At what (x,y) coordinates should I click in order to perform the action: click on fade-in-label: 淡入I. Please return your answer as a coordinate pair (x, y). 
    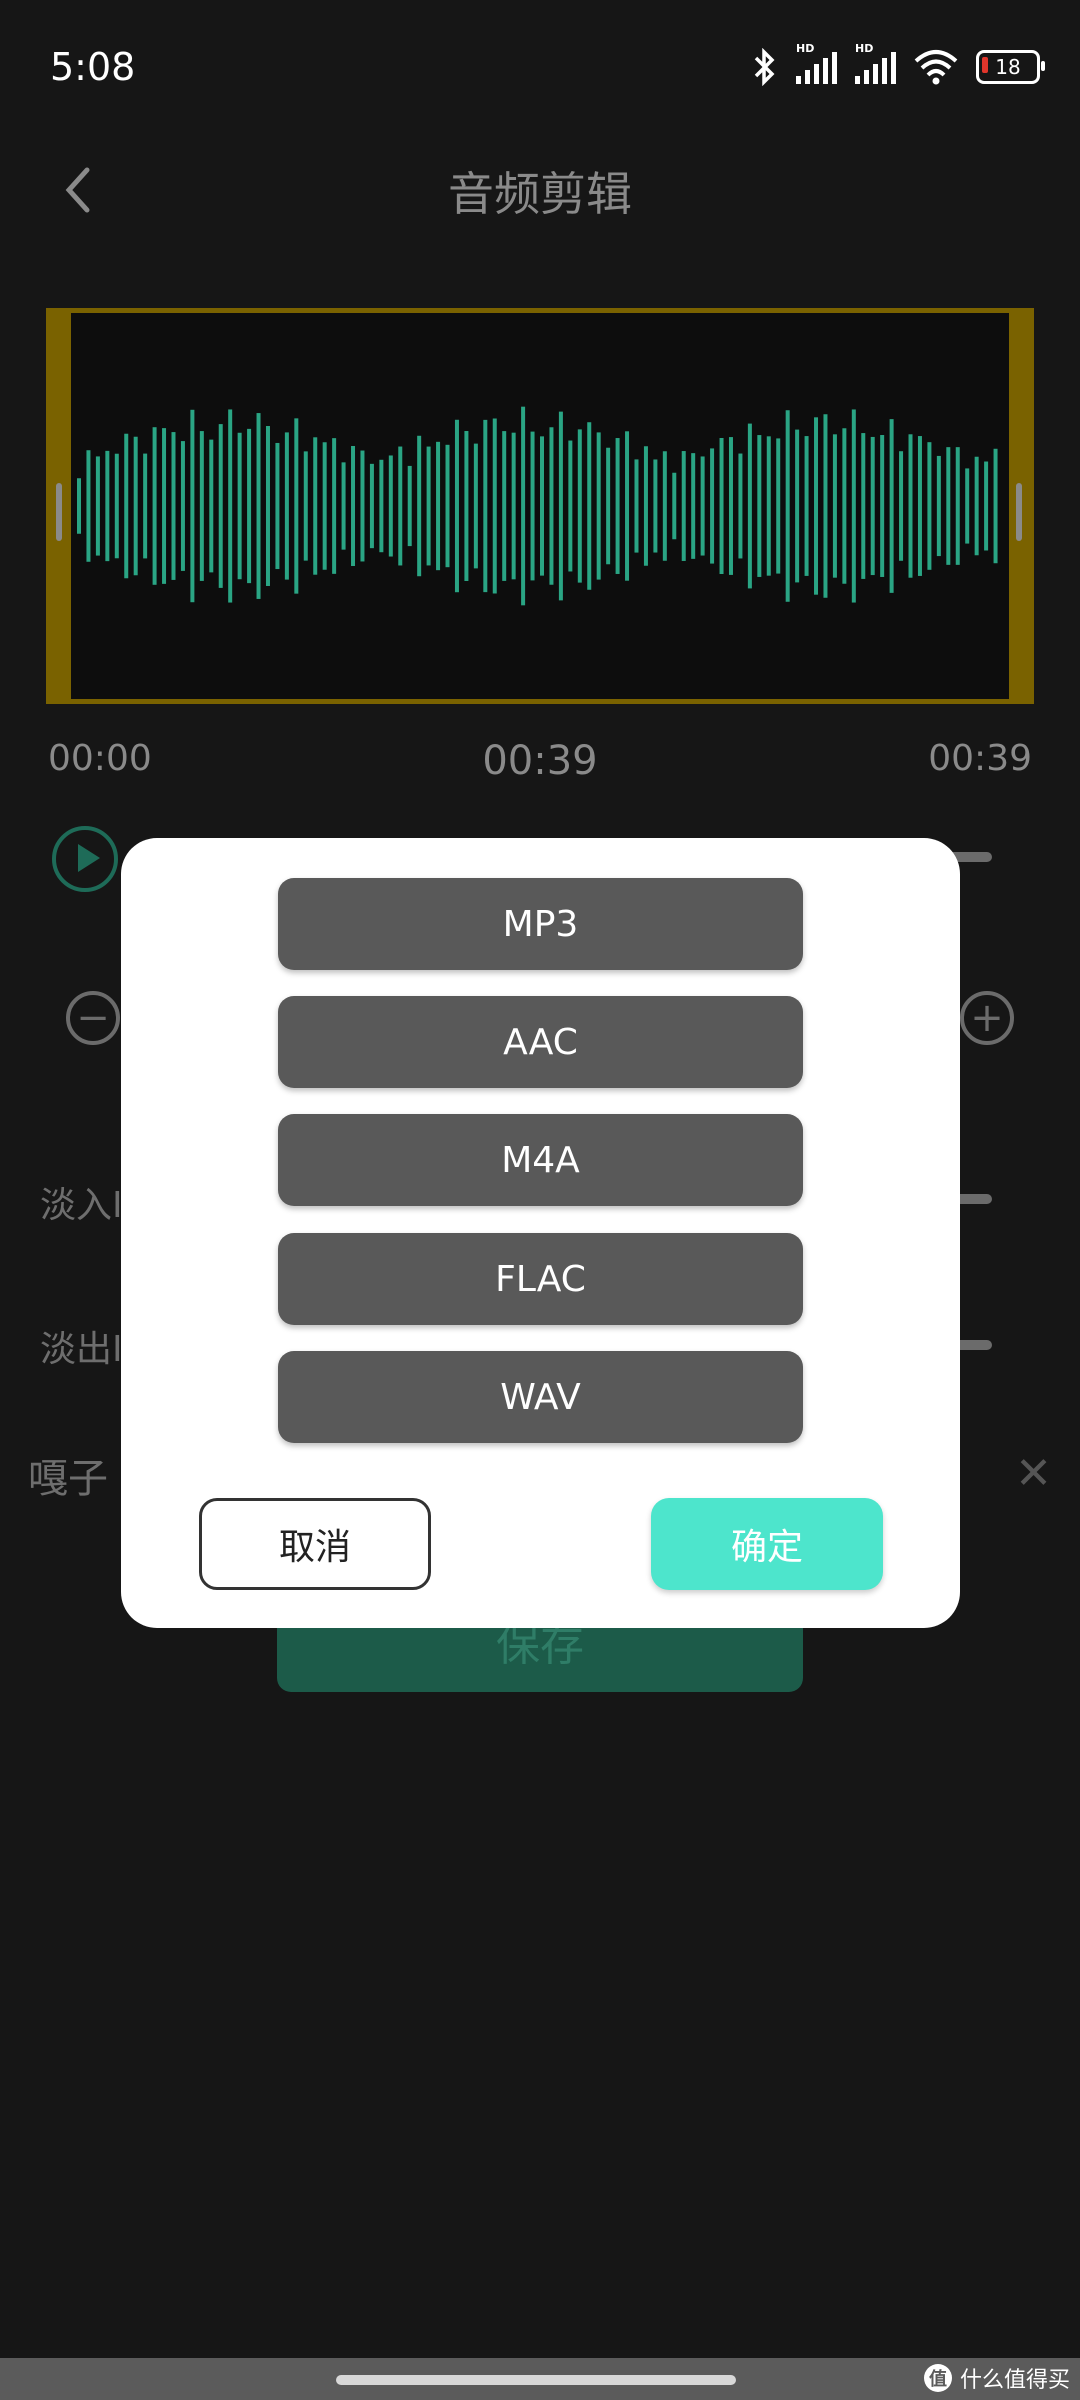
    Looking at the image, I should click on (81, 1205).